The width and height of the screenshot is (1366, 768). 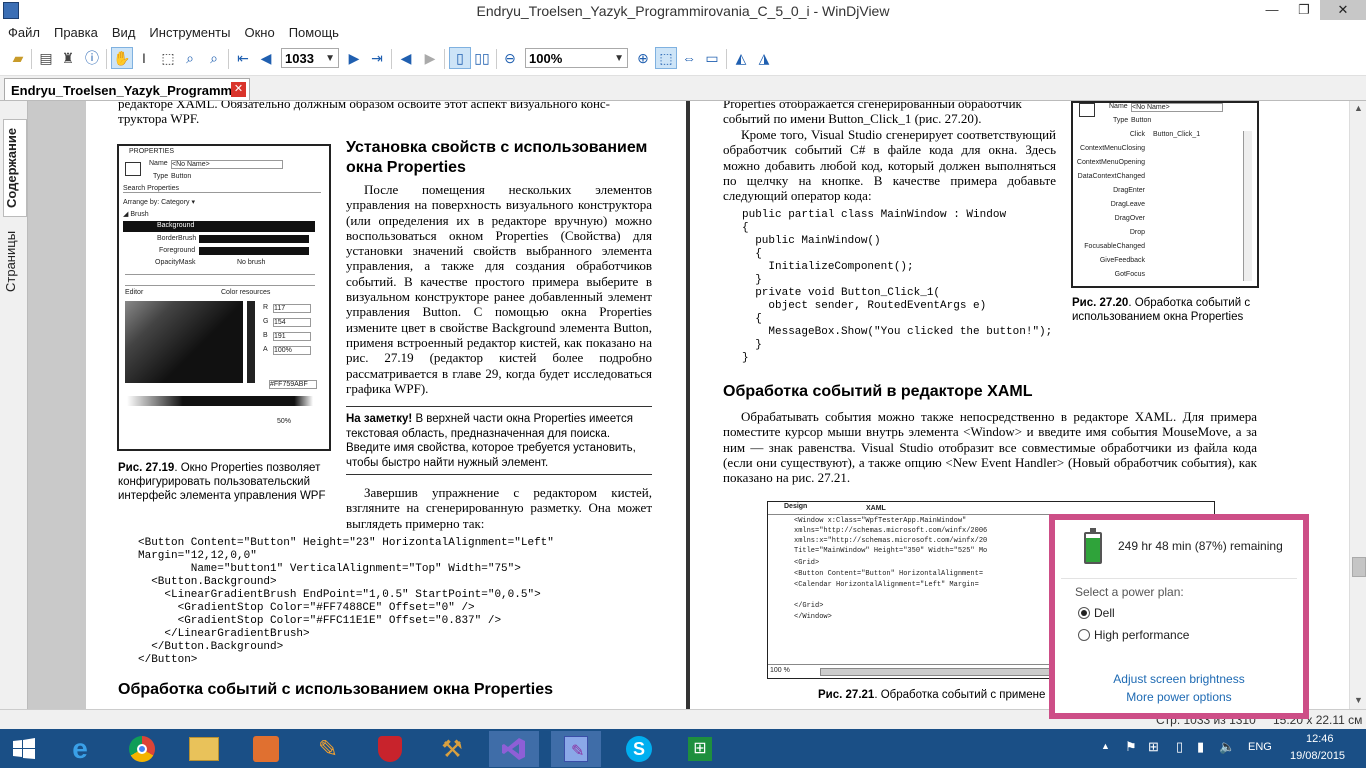 What do you see at coordinates (1227, 747) in the screenshot?
I see `volume-icon: 🔈` at bounding box center [1227, 747].